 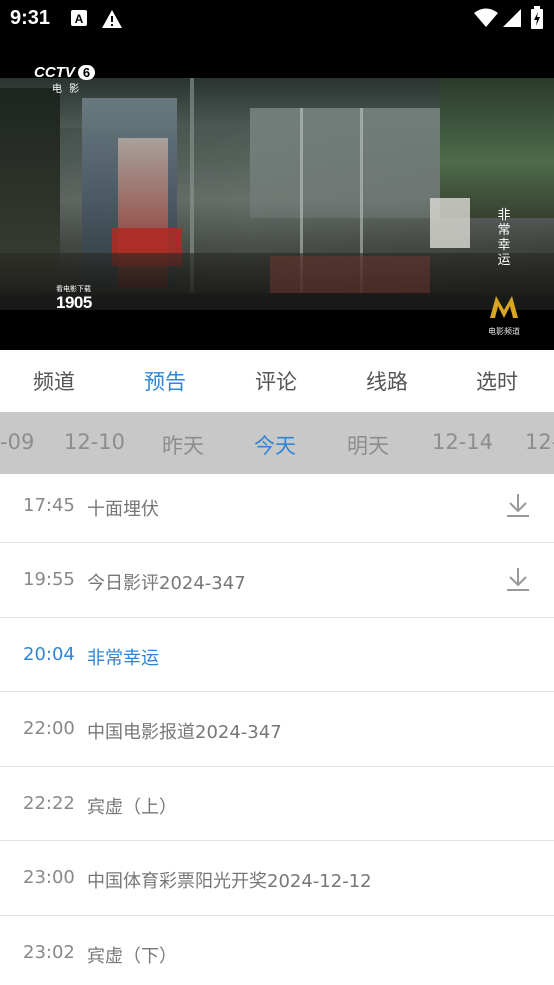 What do you see at coordinates (277, 950) in the screenshot?
I see `program-row: 23:02 宾虚（下）` at bounding box center [277, 950].